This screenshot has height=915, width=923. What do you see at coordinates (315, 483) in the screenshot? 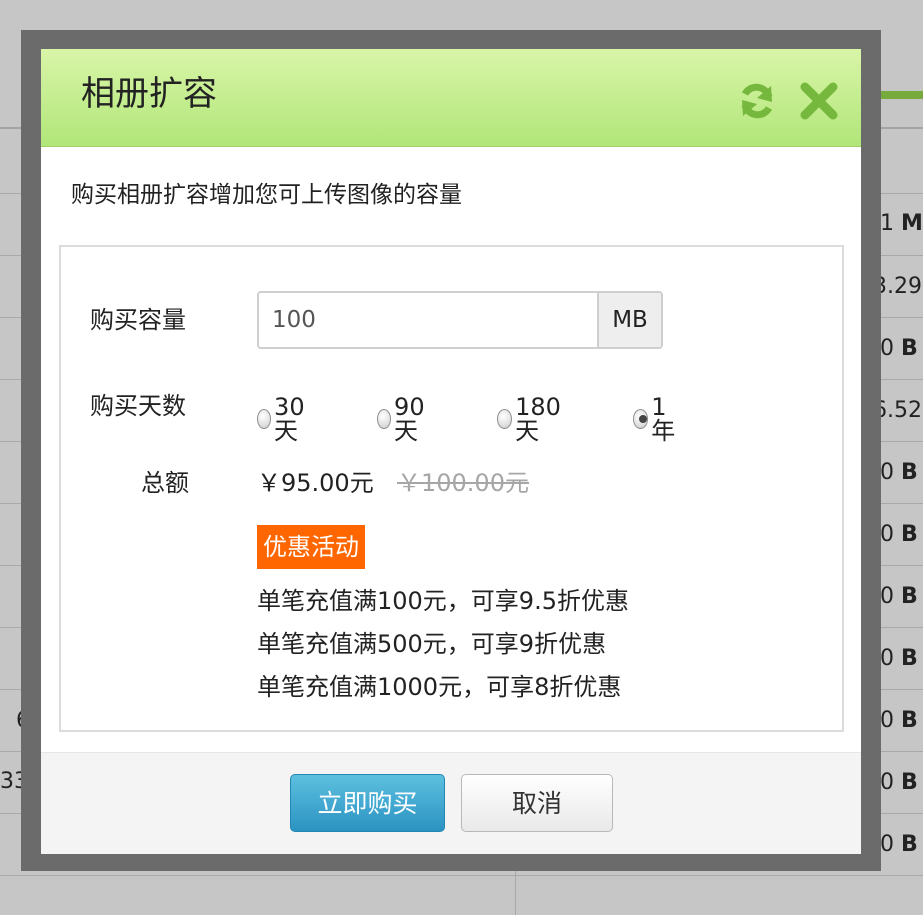
I see `discounted-price: ￥95.00元` at bounding box center [315, 483].